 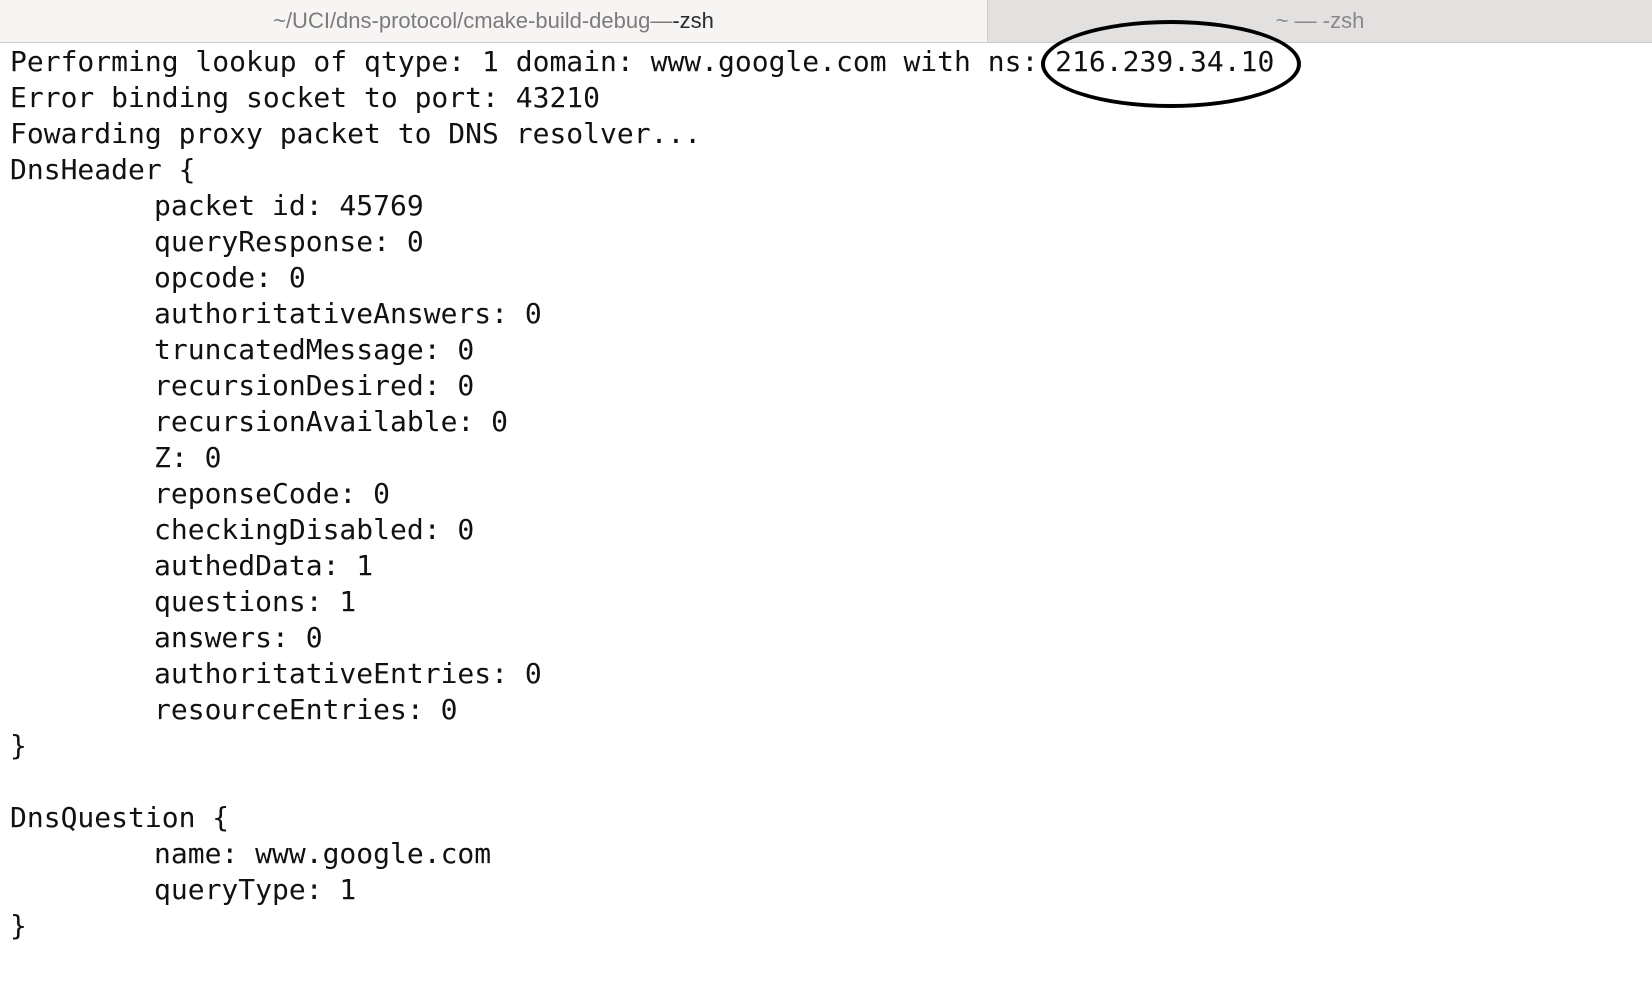 I want to click on dns-header-close: }, so click(x=18, y=745).